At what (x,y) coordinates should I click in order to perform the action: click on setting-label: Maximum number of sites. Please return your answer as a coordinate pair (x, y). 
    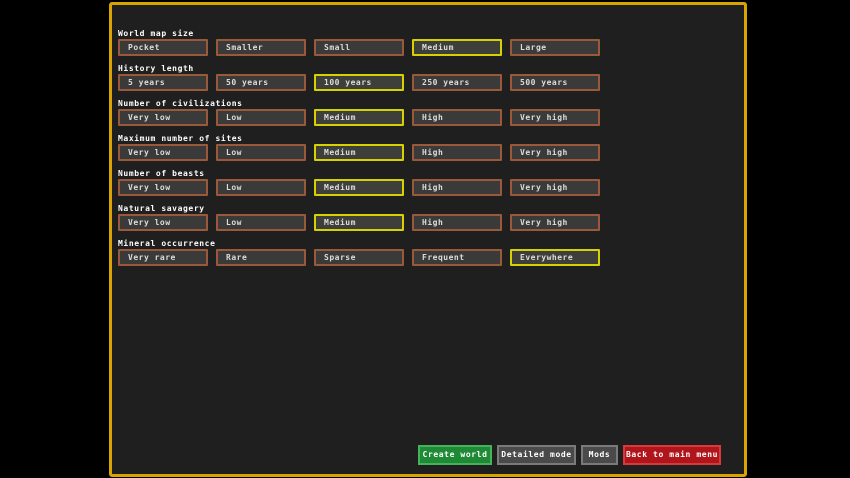
    Looking at the image, I should click on (180, 138).